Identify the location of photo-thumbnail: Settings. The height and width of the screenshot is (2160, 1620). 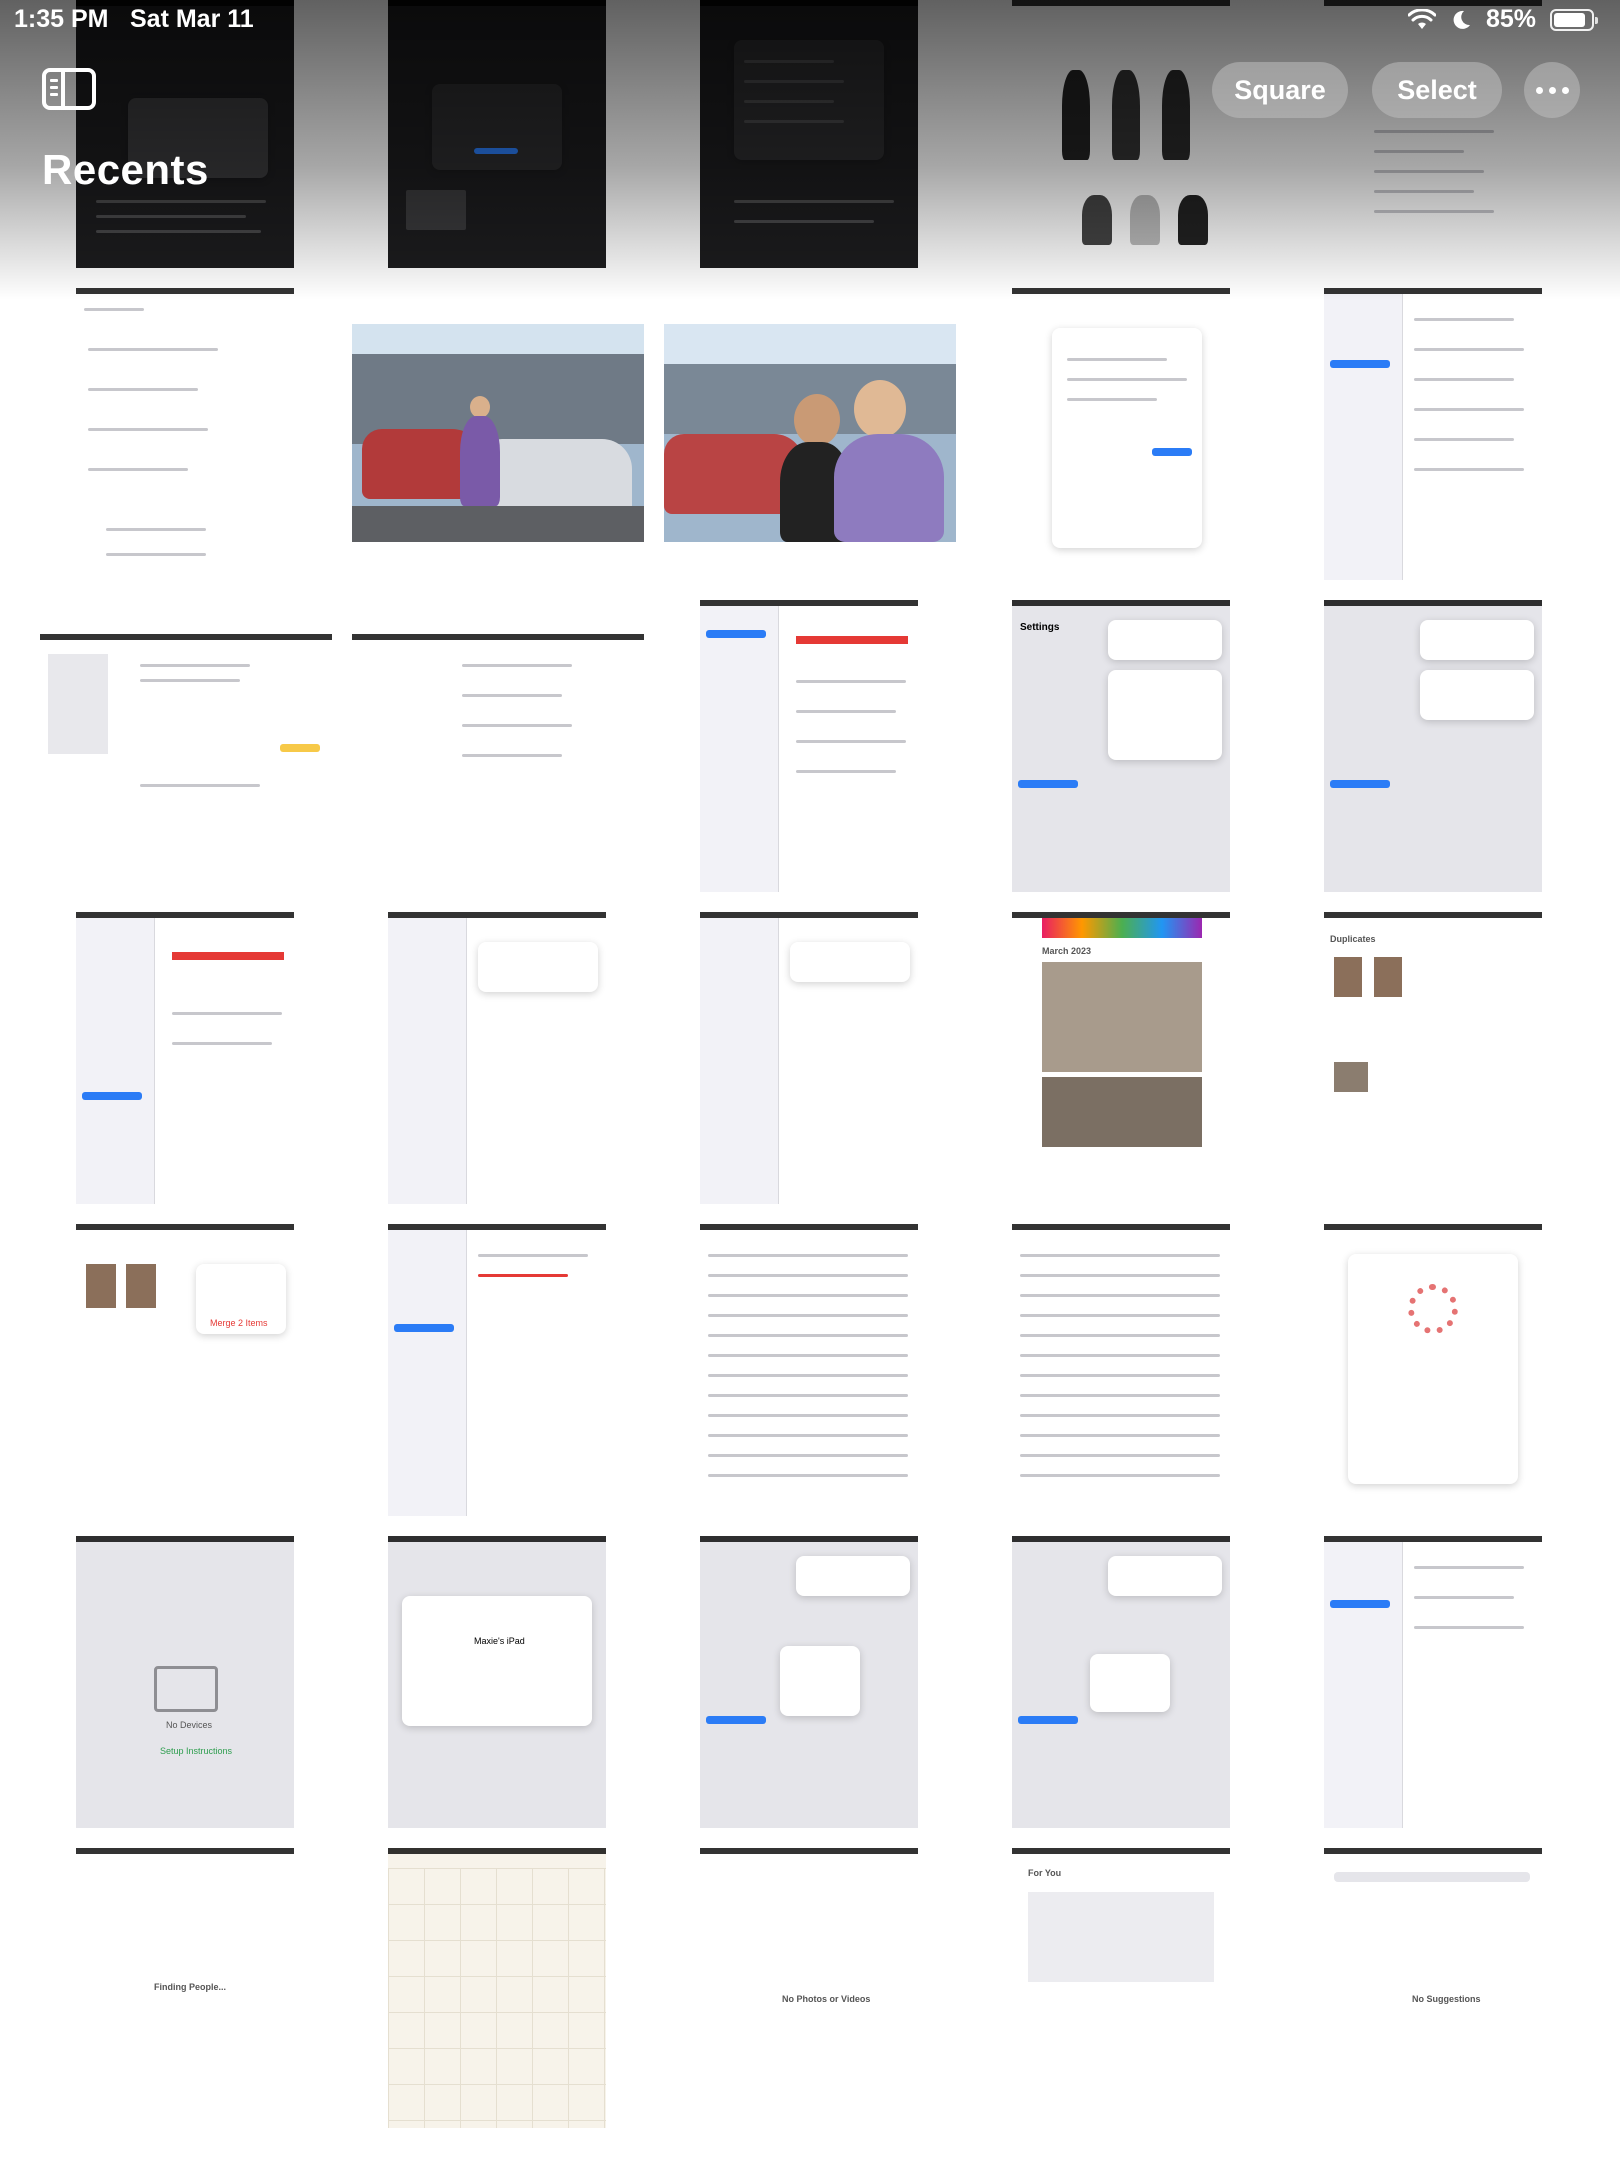
(1121, 746).